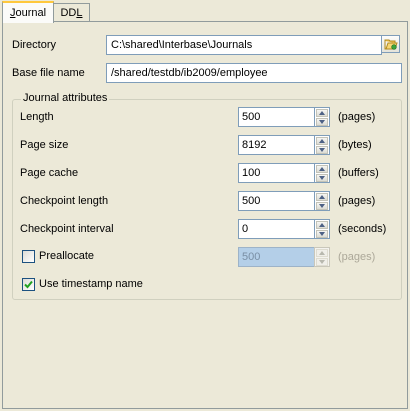 This screenshot has height=411, width=410. I want to click on preallocate-spin-buttons, so click(322, 257).